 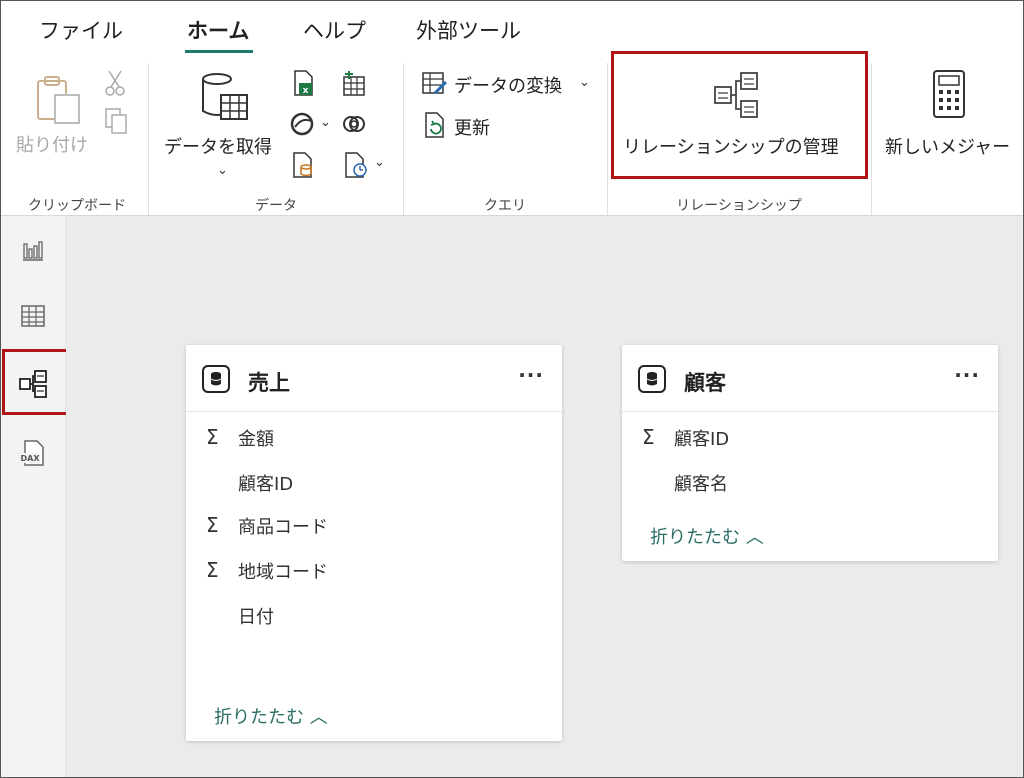 I want to click on field-name: 地域コード, so click(x=283, y=572).